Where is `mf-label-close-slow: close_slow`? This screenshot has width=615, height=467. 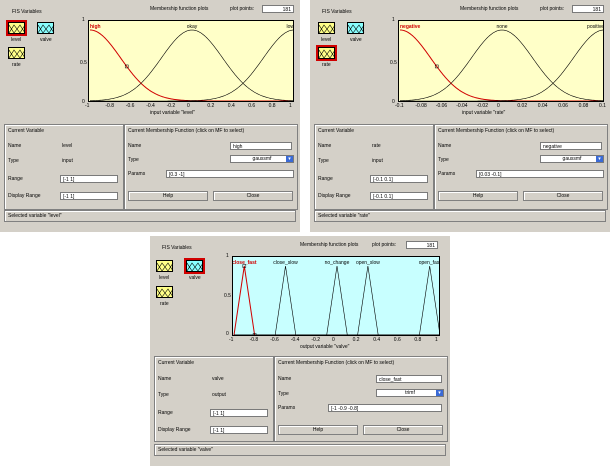 mf-label-close-slow: close_slow is located at coordinates (285, 263).